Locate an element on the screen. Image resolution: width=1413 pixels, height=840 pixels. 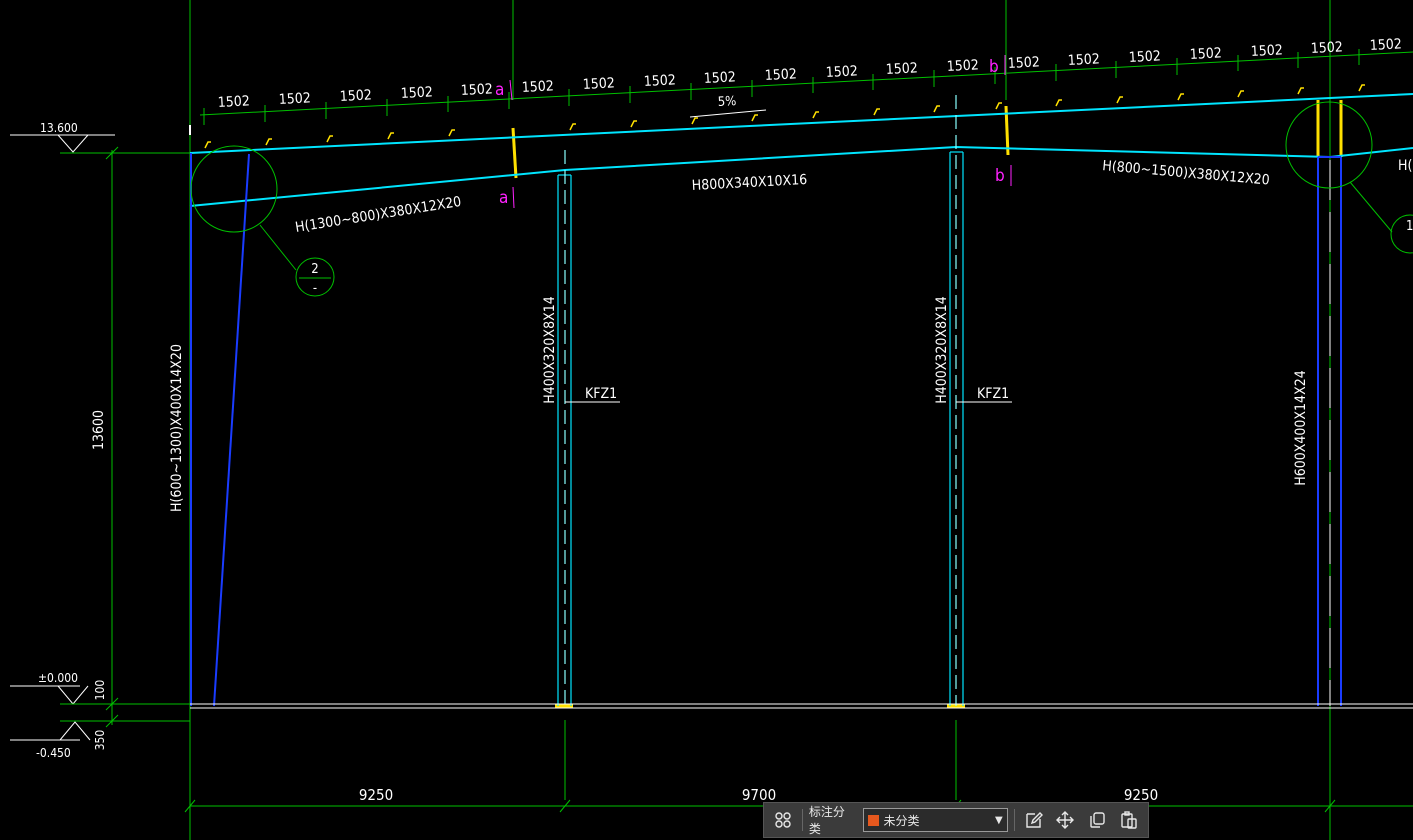
elevation-texts: 13.600 ±0.000 -0.450 is located at coordinates (57, 440).